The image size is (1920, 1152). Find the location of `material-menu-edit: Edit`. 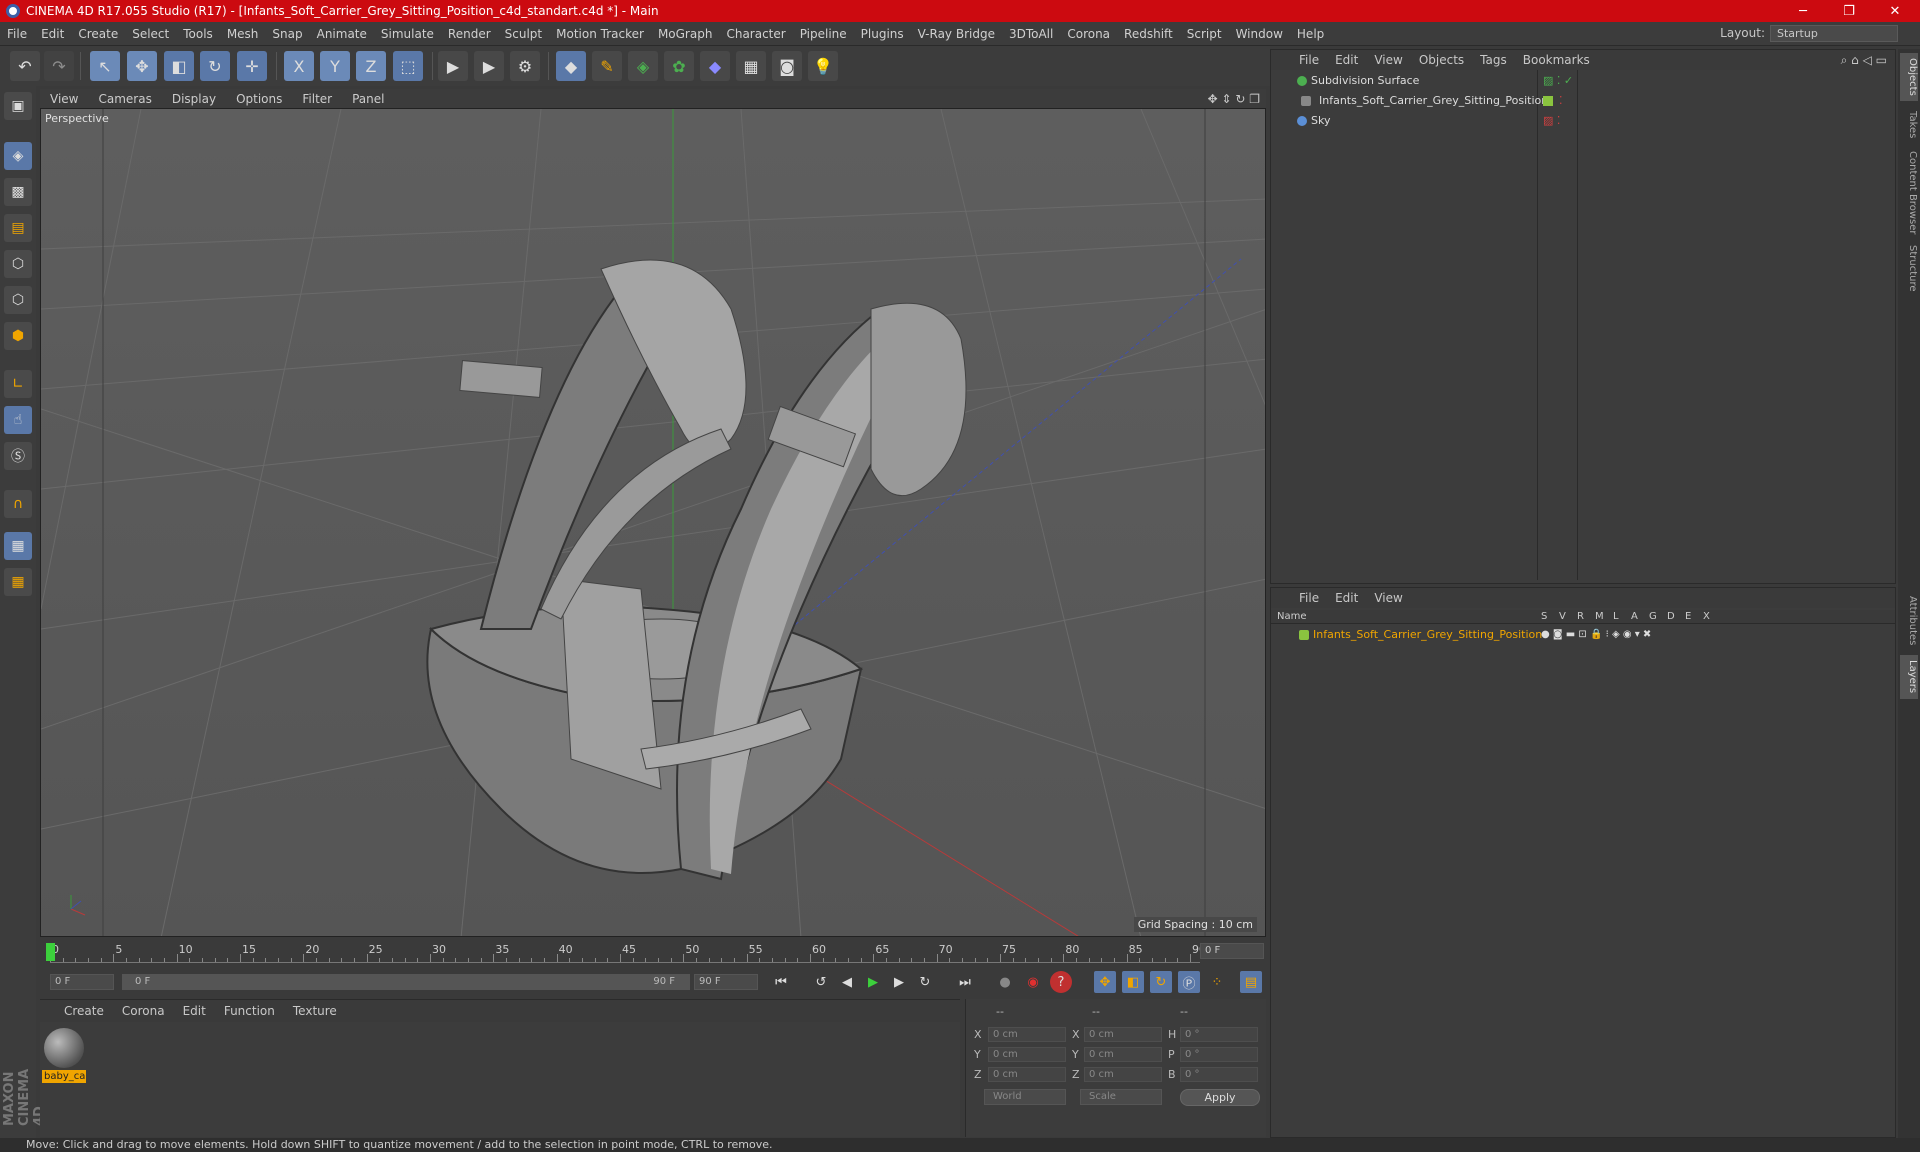

material-menu-edit: Edit is located at coordinates (194, 1011).